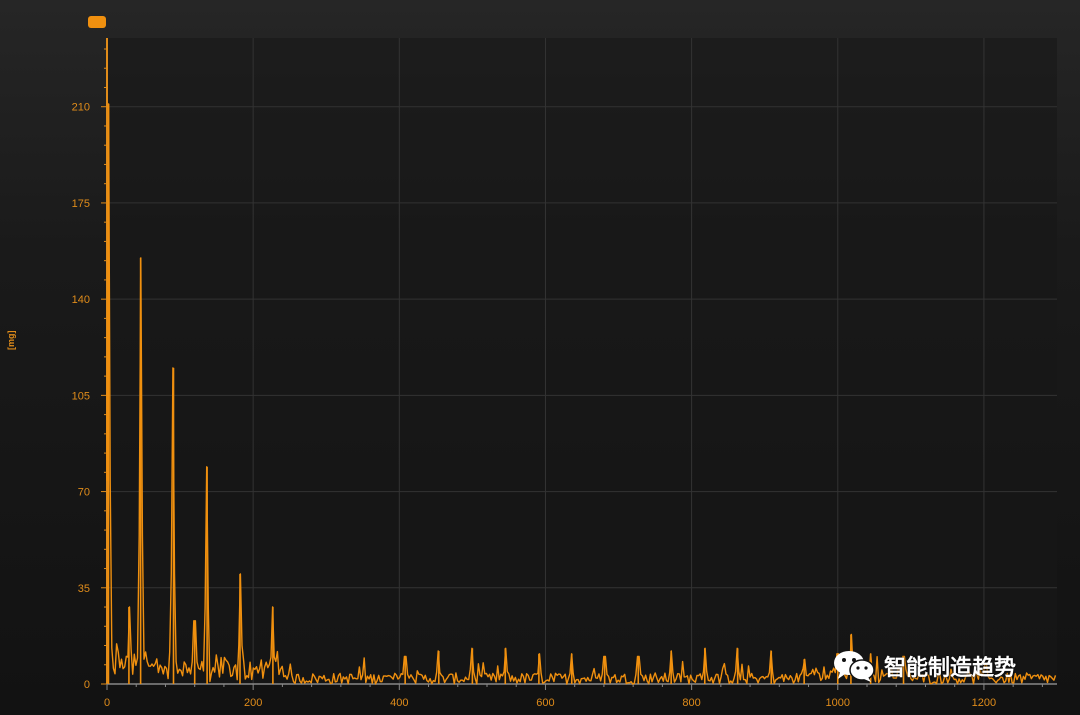  I want to click on x-tick-label: 200, so click(253, 703).